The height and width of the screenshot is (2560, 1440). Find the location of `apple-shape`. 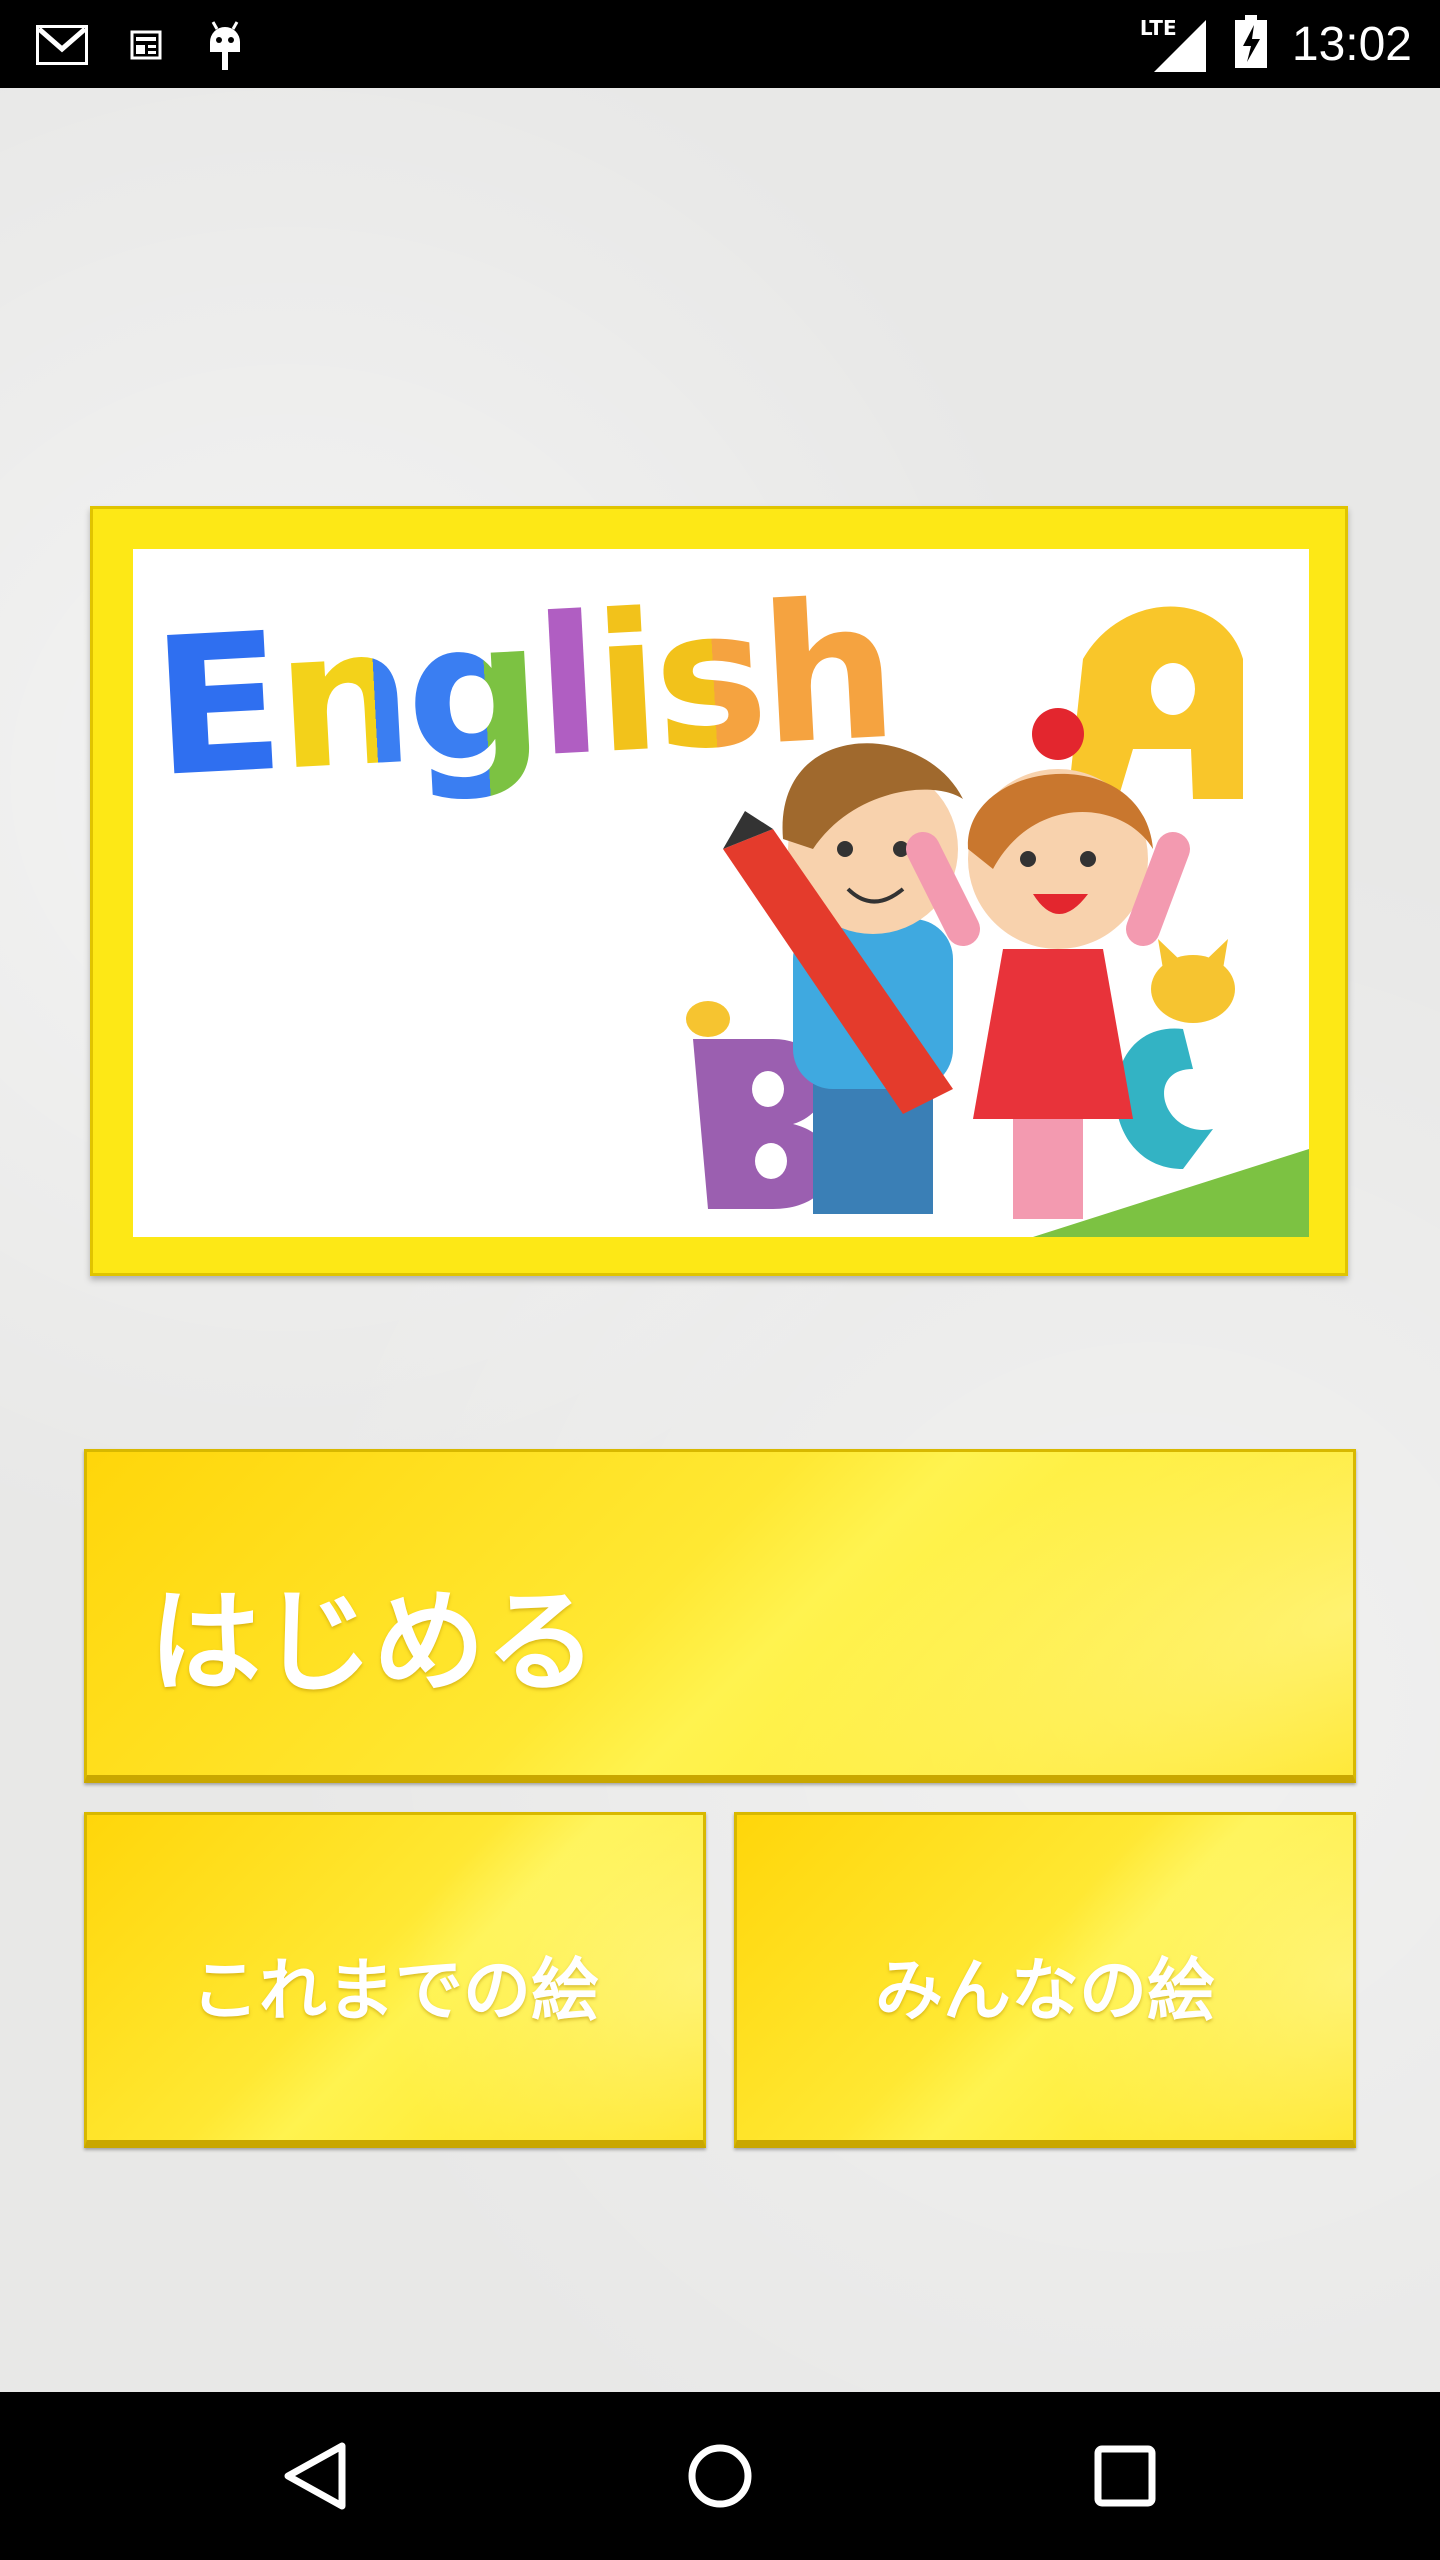

apple-shape is located at coordinates (1058, 734).